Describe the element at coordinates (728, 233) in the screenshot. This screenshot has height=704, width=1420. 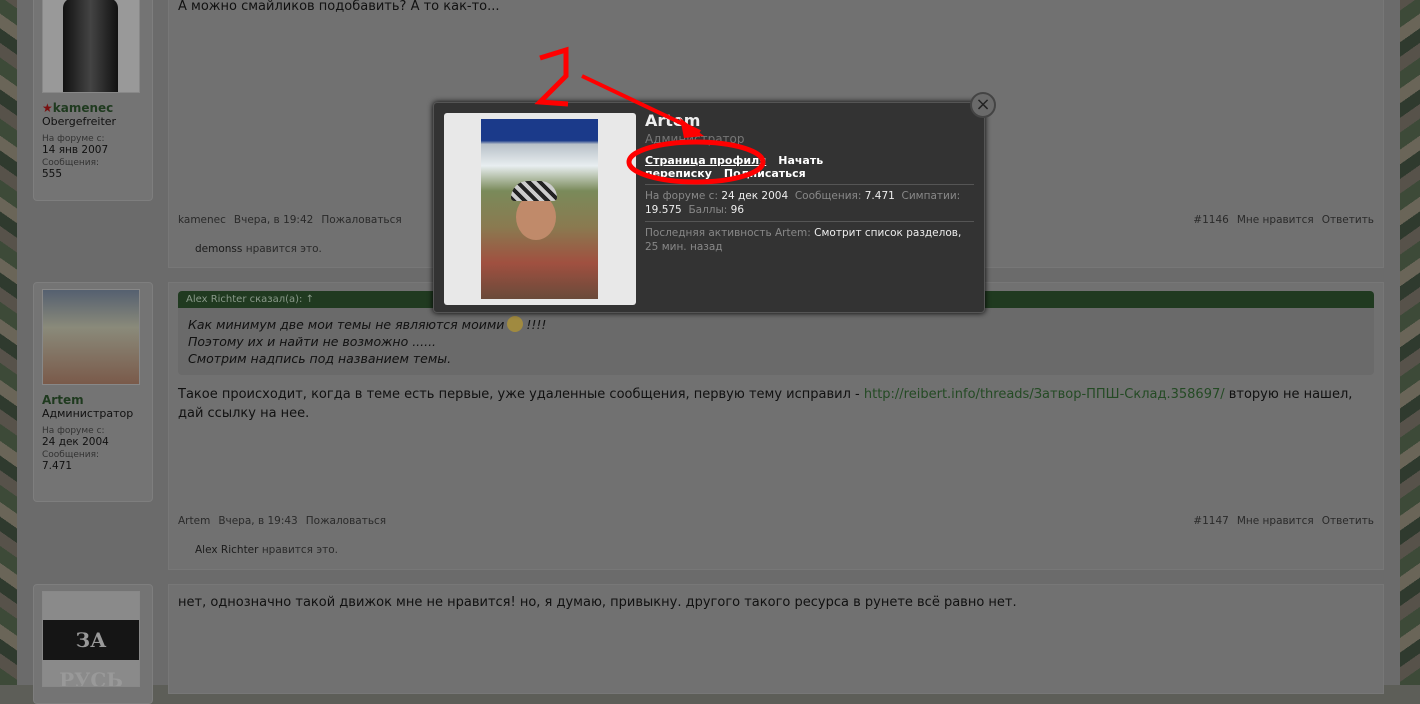
I see `activity-label: Последняя активность Artem:` at that location.